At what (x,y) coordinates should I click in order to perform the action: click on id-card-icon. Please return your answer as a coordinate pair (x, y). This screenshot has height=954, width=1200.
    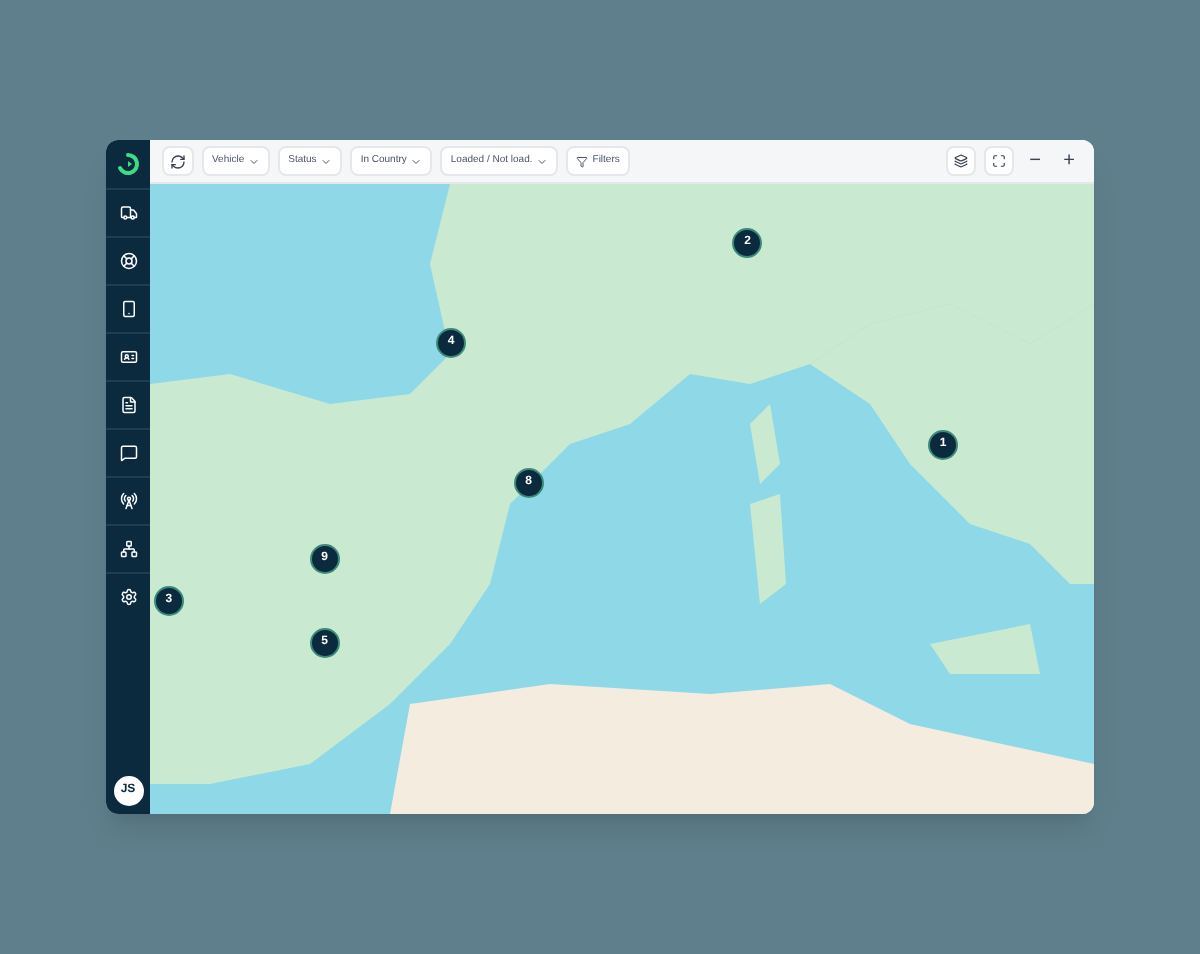
    Looking at the image, I should click on (128, 357).